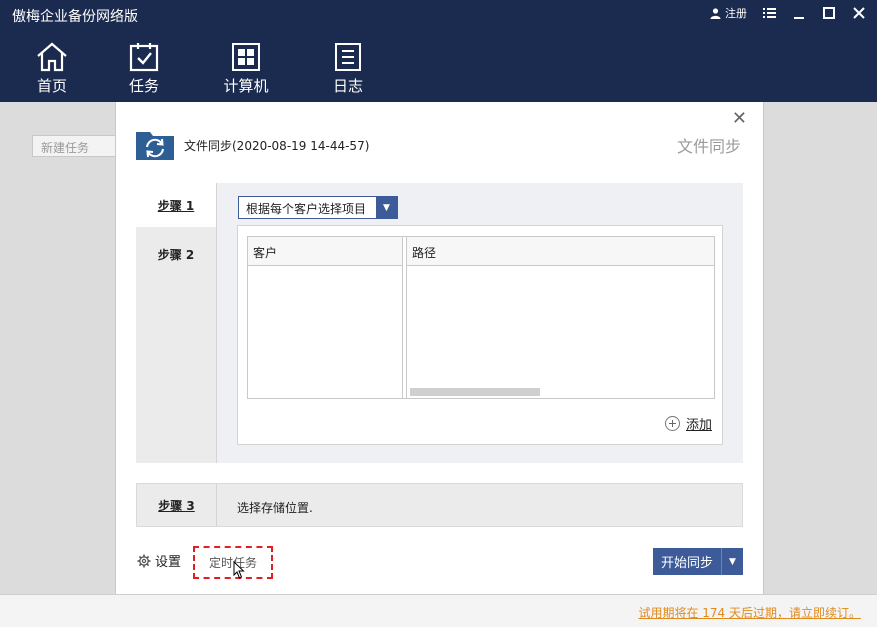 The height and width of the screenshot is (627, 877). I want to click on nav-computers-label: 计算机, so click(246, 86).